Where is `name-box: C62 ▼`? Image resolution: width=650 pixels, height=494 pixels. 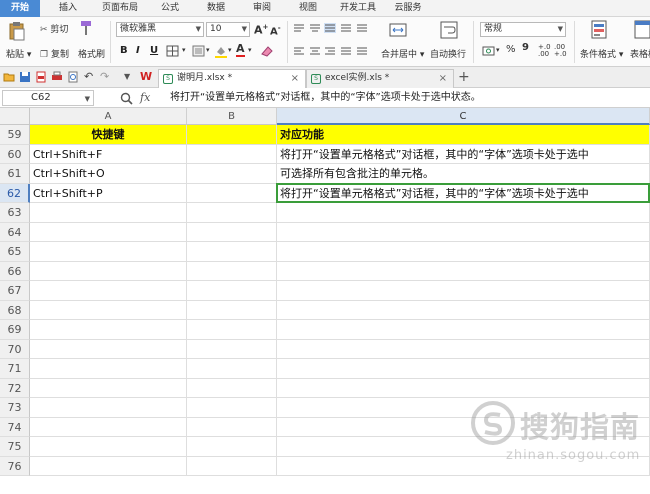 name-box: C62 ▼ is located at coordinates (48, 98).